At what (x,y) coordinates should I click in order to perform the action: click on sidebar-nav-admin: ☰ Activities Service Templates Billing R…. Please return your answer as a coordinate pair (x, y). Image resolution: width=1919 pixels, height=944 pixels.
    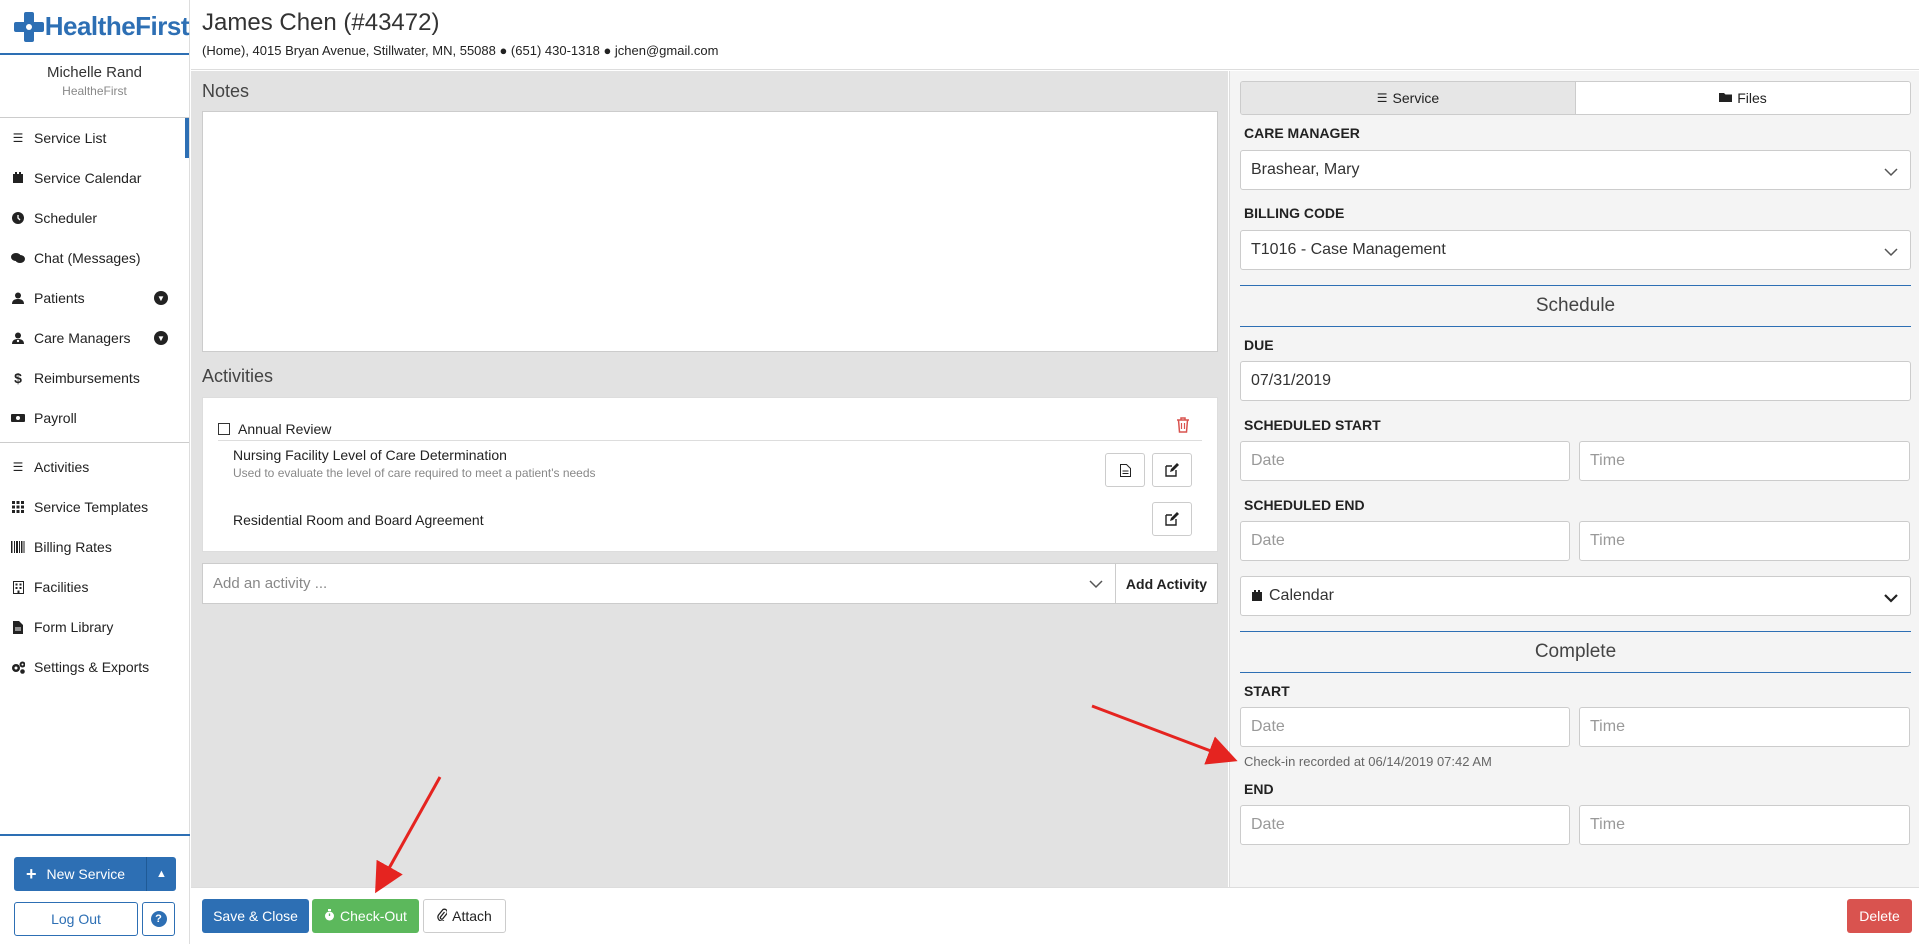
    Looking at the image, I should click on (94, 567).